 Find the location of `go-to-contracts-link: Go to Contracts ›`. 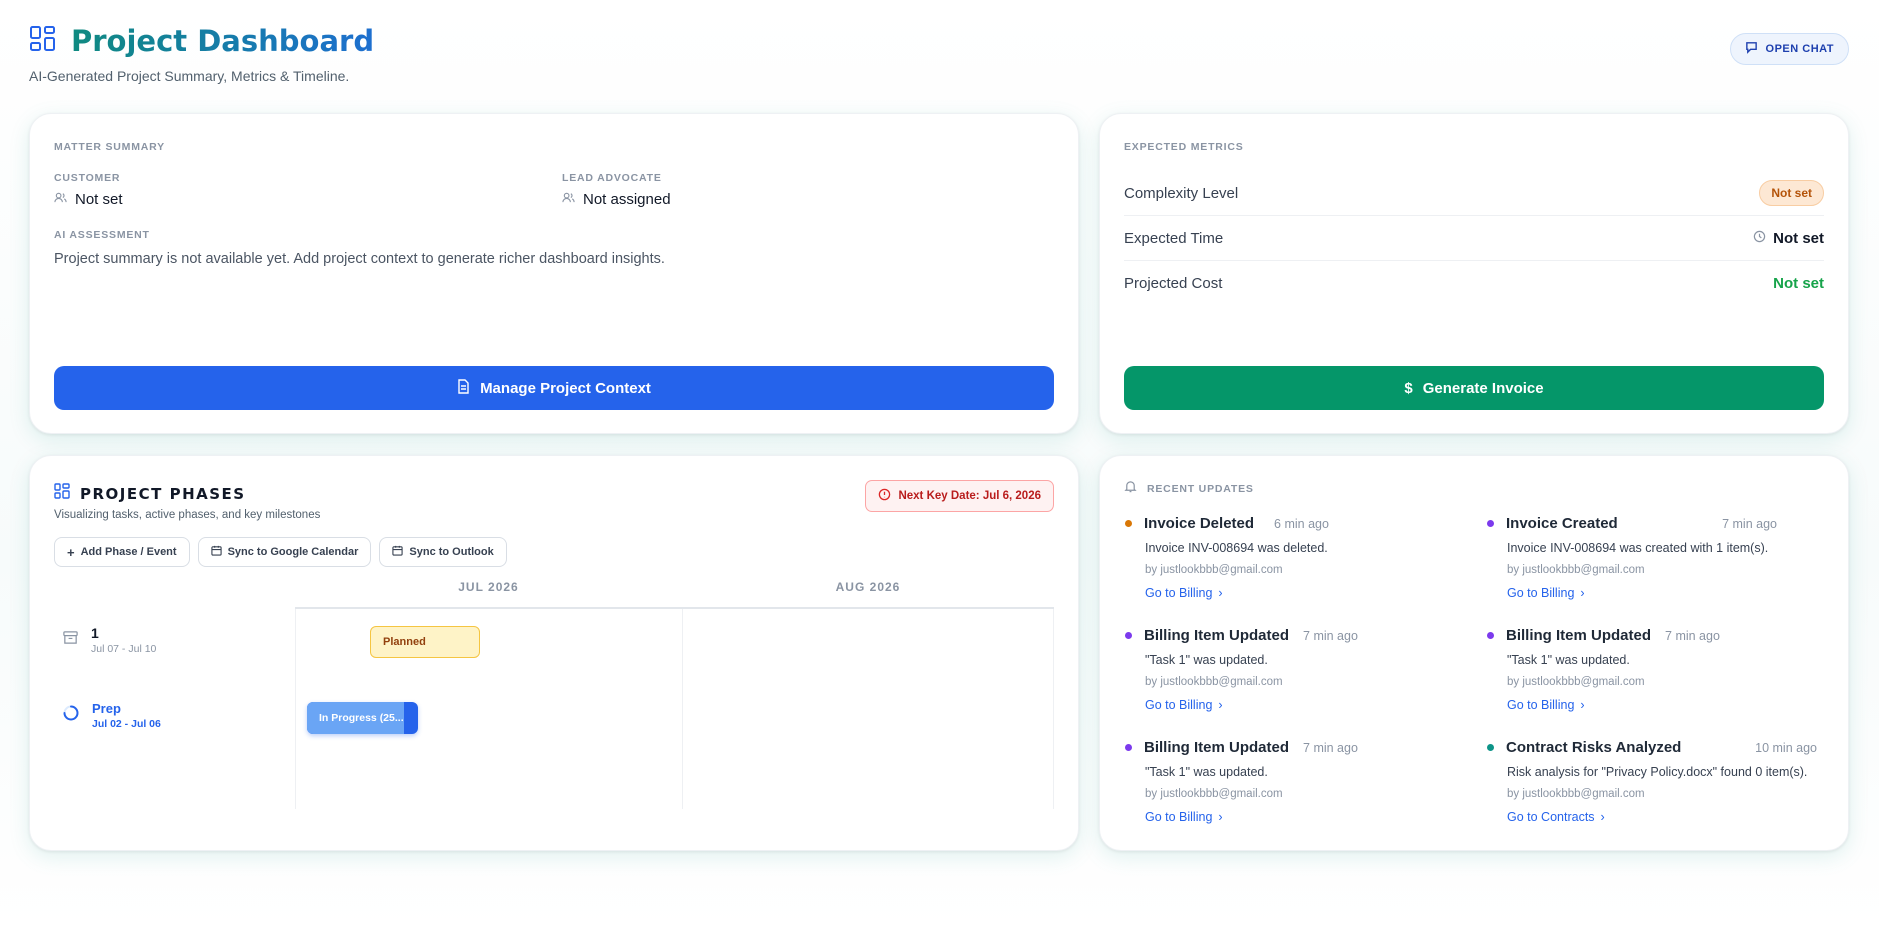

go-to-contracts-link: Go to Contracts › is located at coordinates (1672, 817).